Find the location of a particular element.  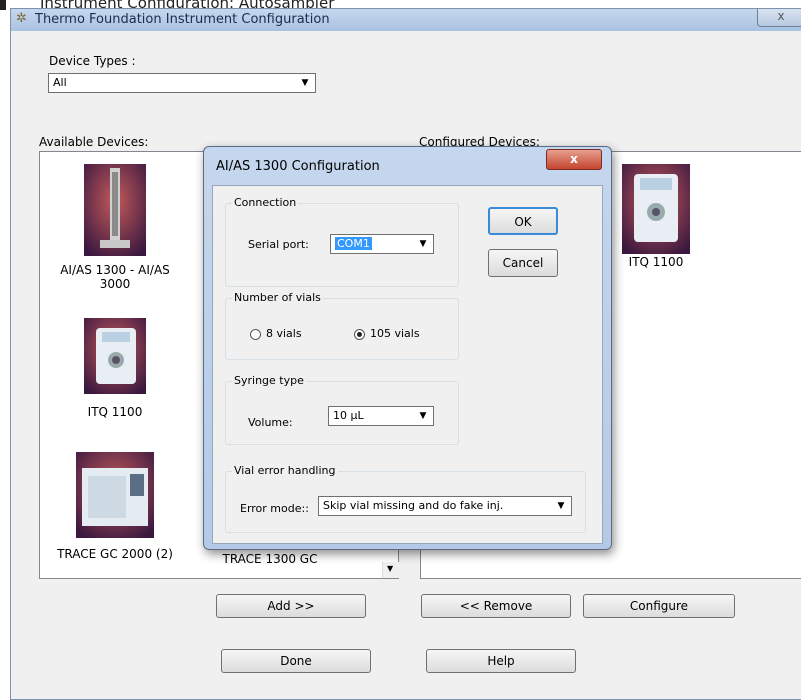

dialog-title: AI/AS 1300 Configuration is located at coordinates (298, 166).